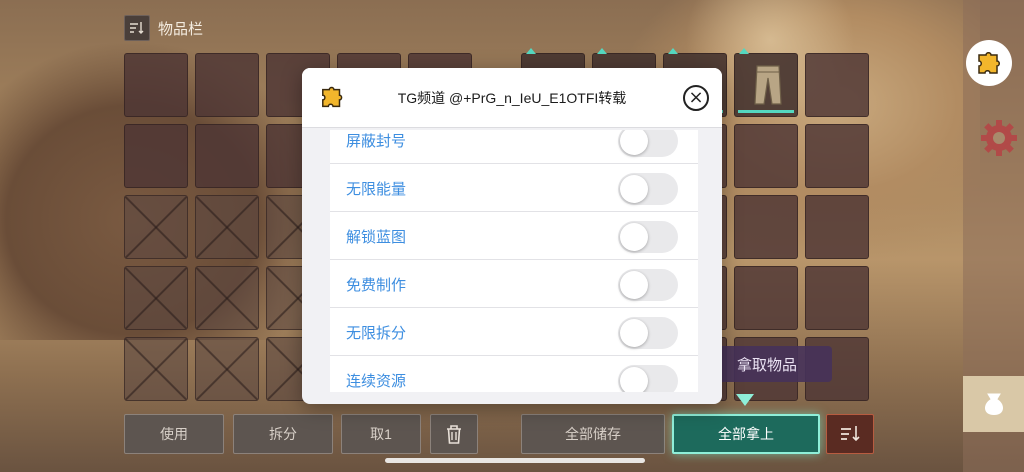 Image resolution: width=1024 pixels, height=472 pixels. What do you see at coordinates (514, 188) in the screenshot?
I see `toggle-row: 无限能量` at bounding box center [514, 188].